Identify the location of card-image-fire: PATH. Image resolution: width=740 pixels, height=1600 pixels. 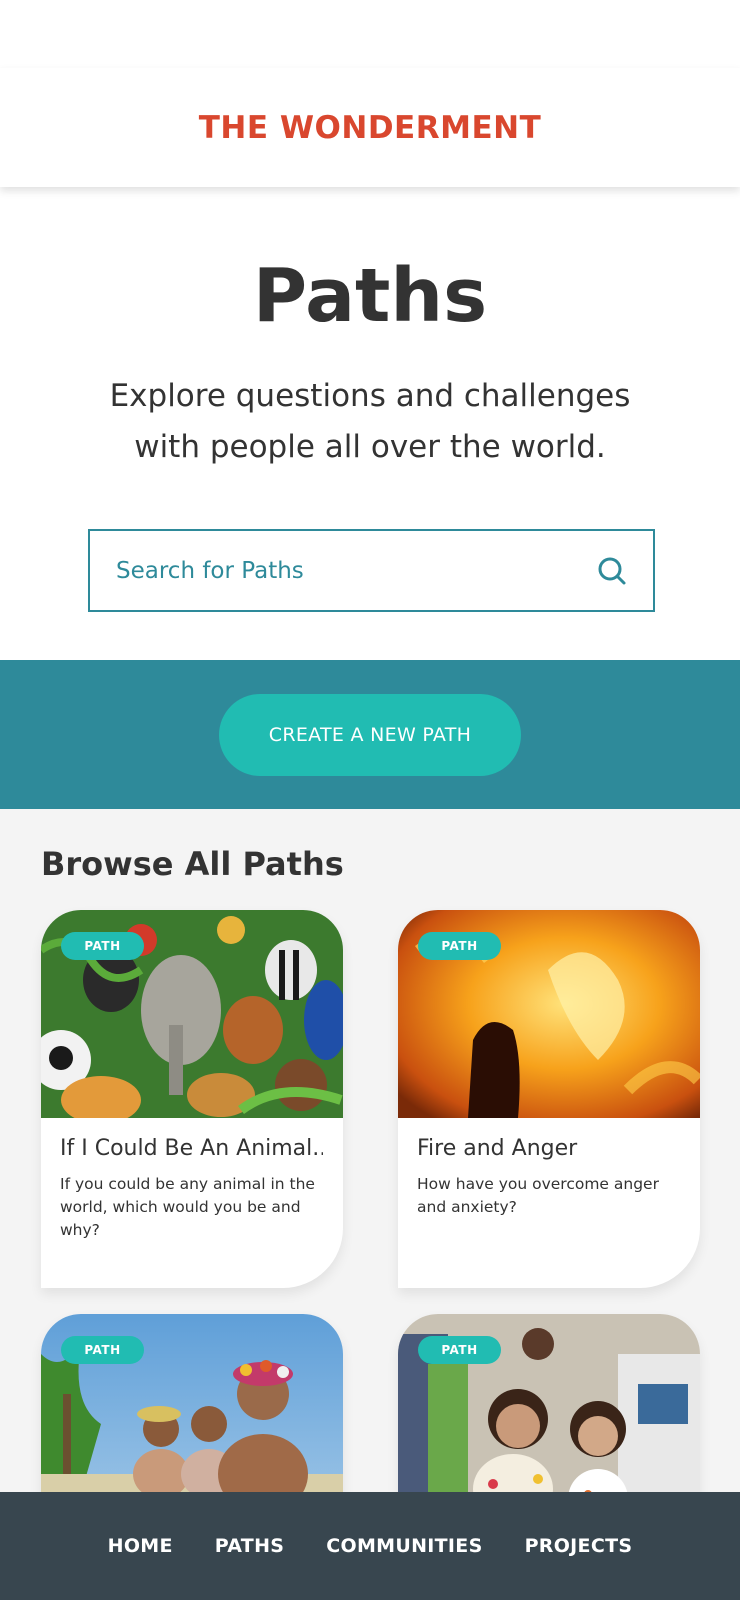
(549, 1014).